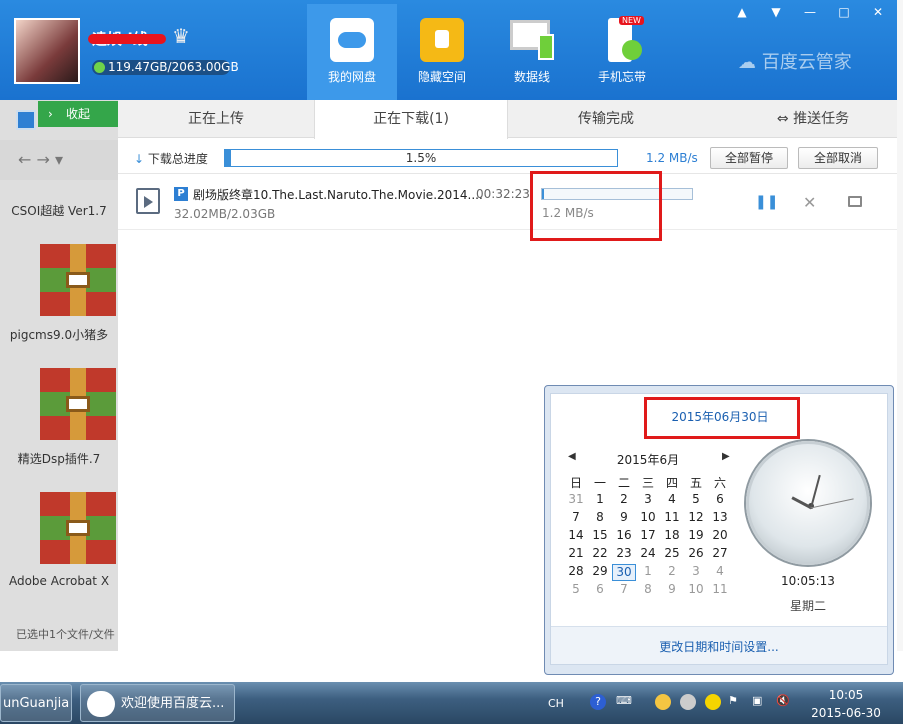 The height and width of the screenshot is (724, 903). I want to click on calendar-day: 30, so click(624, 572).